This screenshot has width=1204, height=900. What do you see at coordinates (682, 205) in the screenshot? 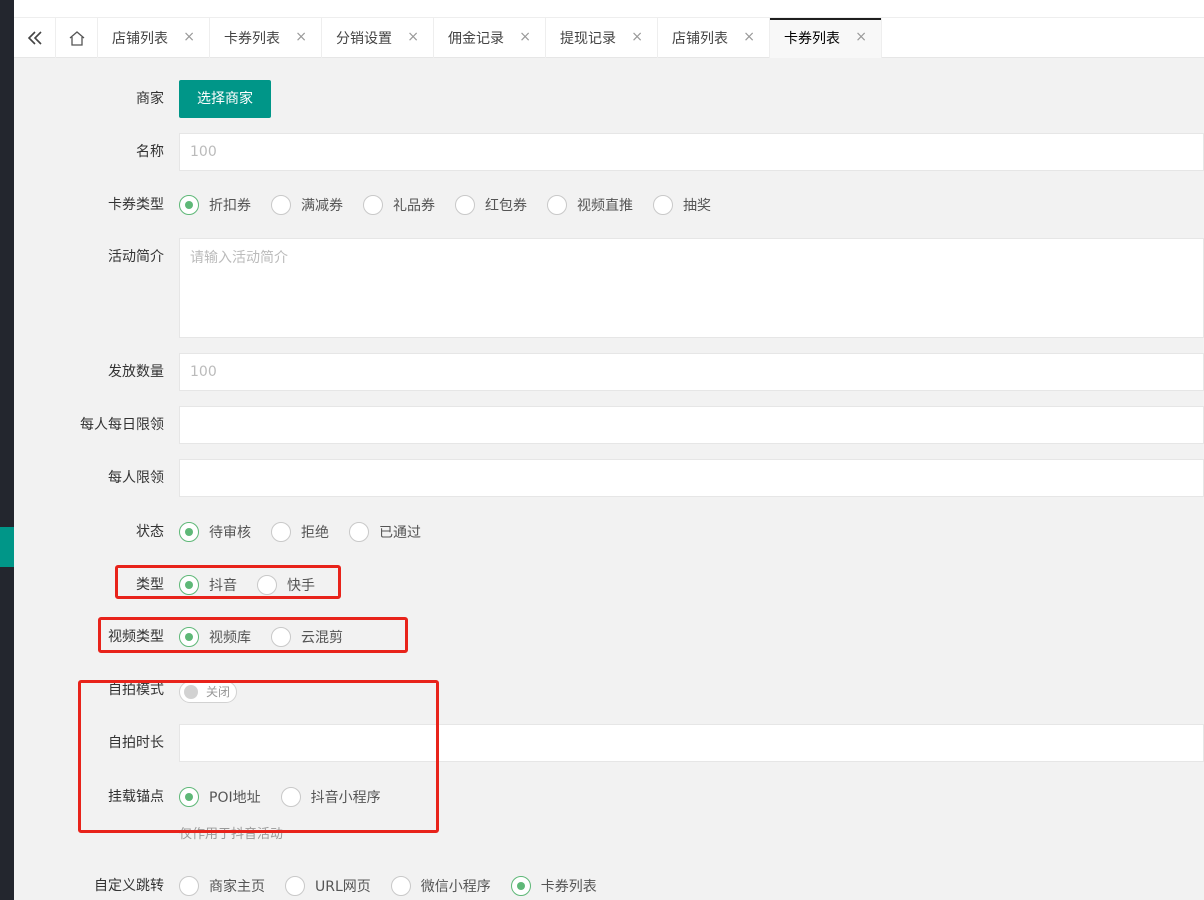
I see `radio-lottery: 抽奖` at bounding box center [682, 205].